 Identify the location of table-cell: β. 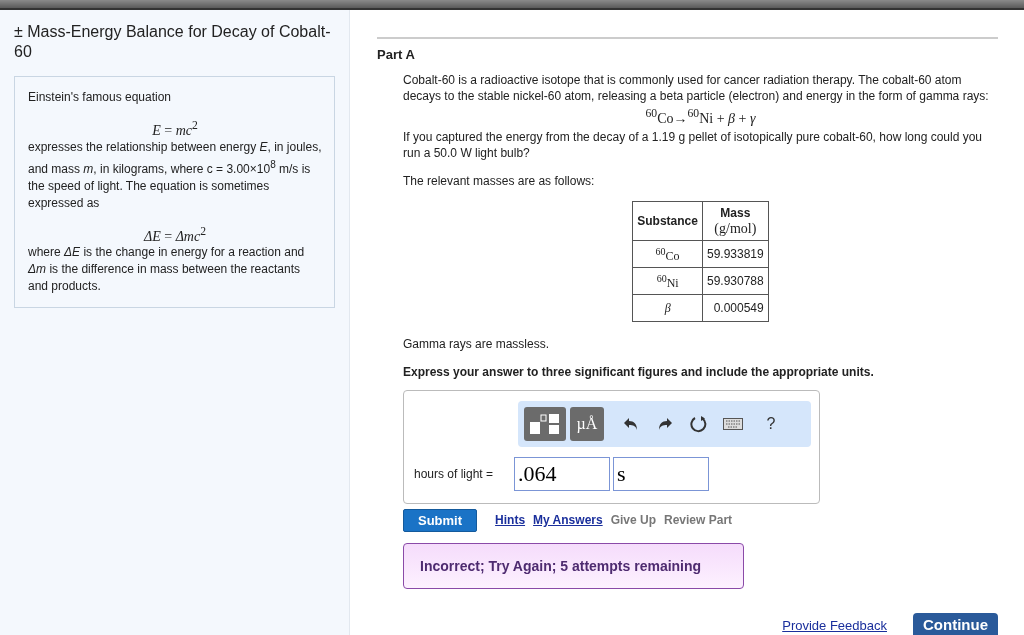
(667, 308).